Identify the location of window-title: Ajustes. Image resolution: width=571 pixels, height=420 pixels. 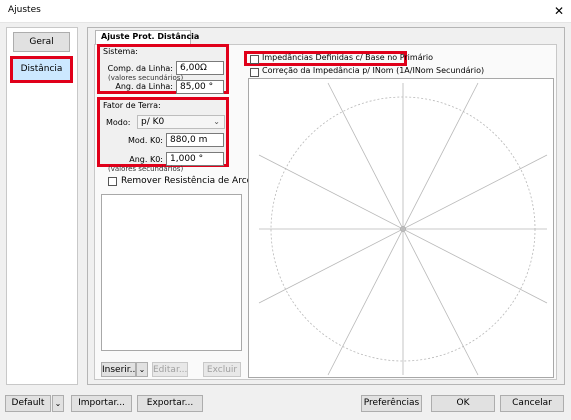
(24, 10).